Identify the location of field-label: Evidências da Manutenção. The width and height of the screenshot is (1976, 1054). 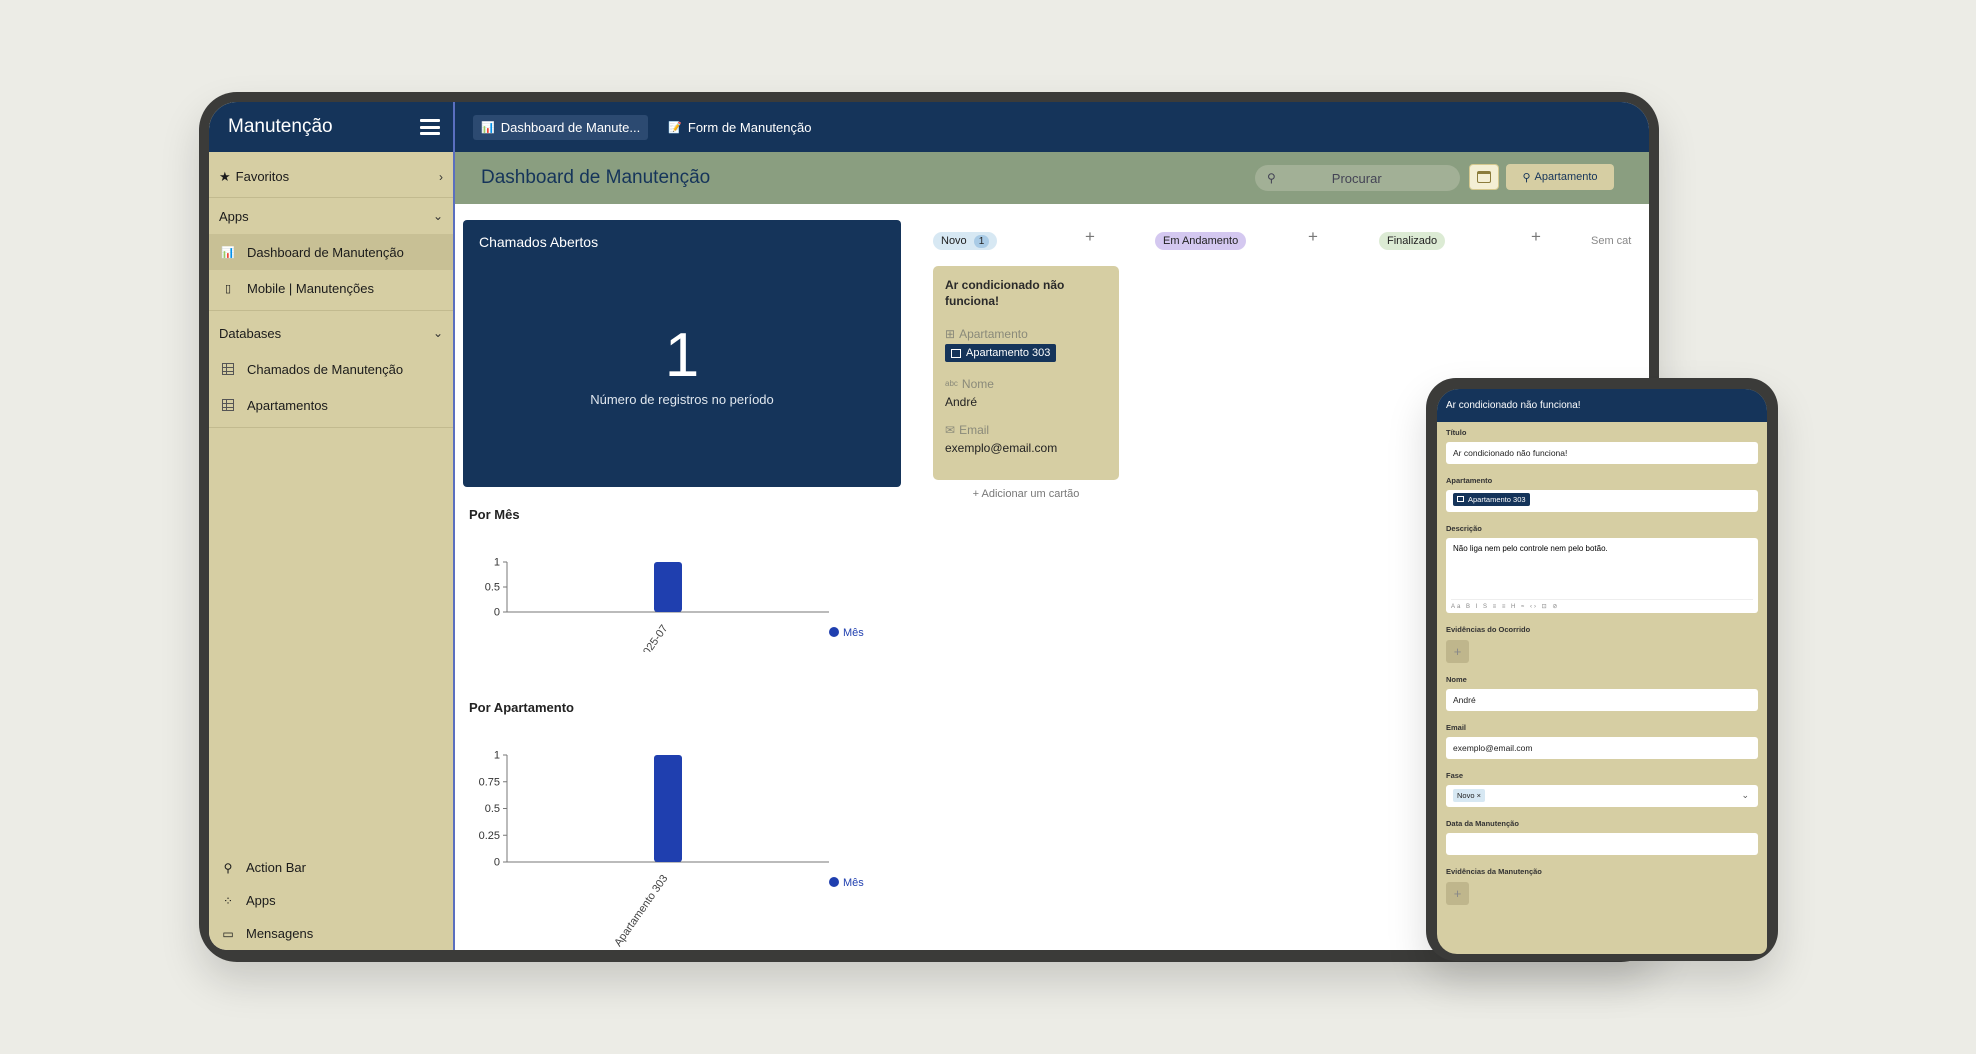
(1494, 871).